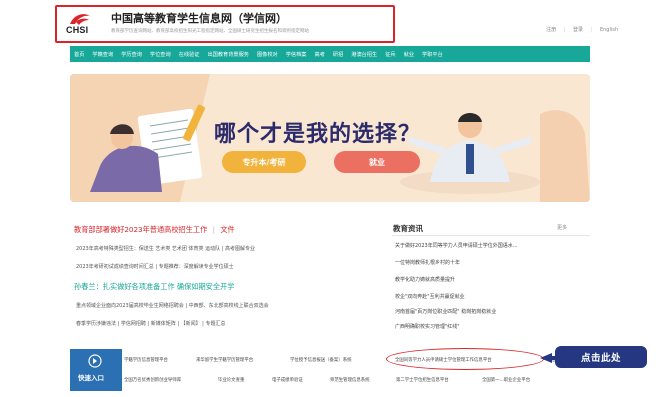  Describe the element at coordinates (465, 359) in the screenshot. I see `highlight-ellipse` at that location.